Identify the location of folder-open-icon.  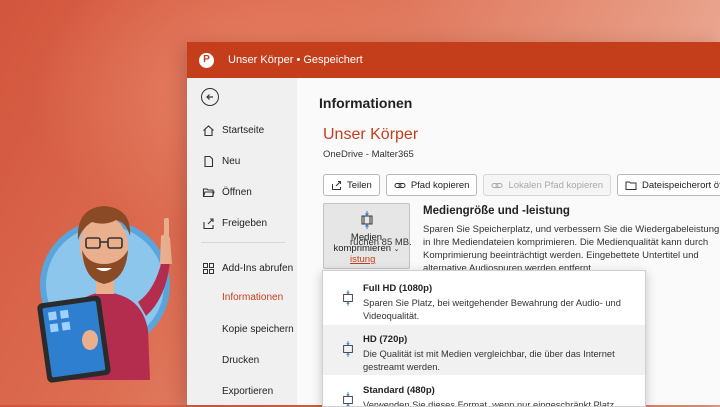
(208, 192).